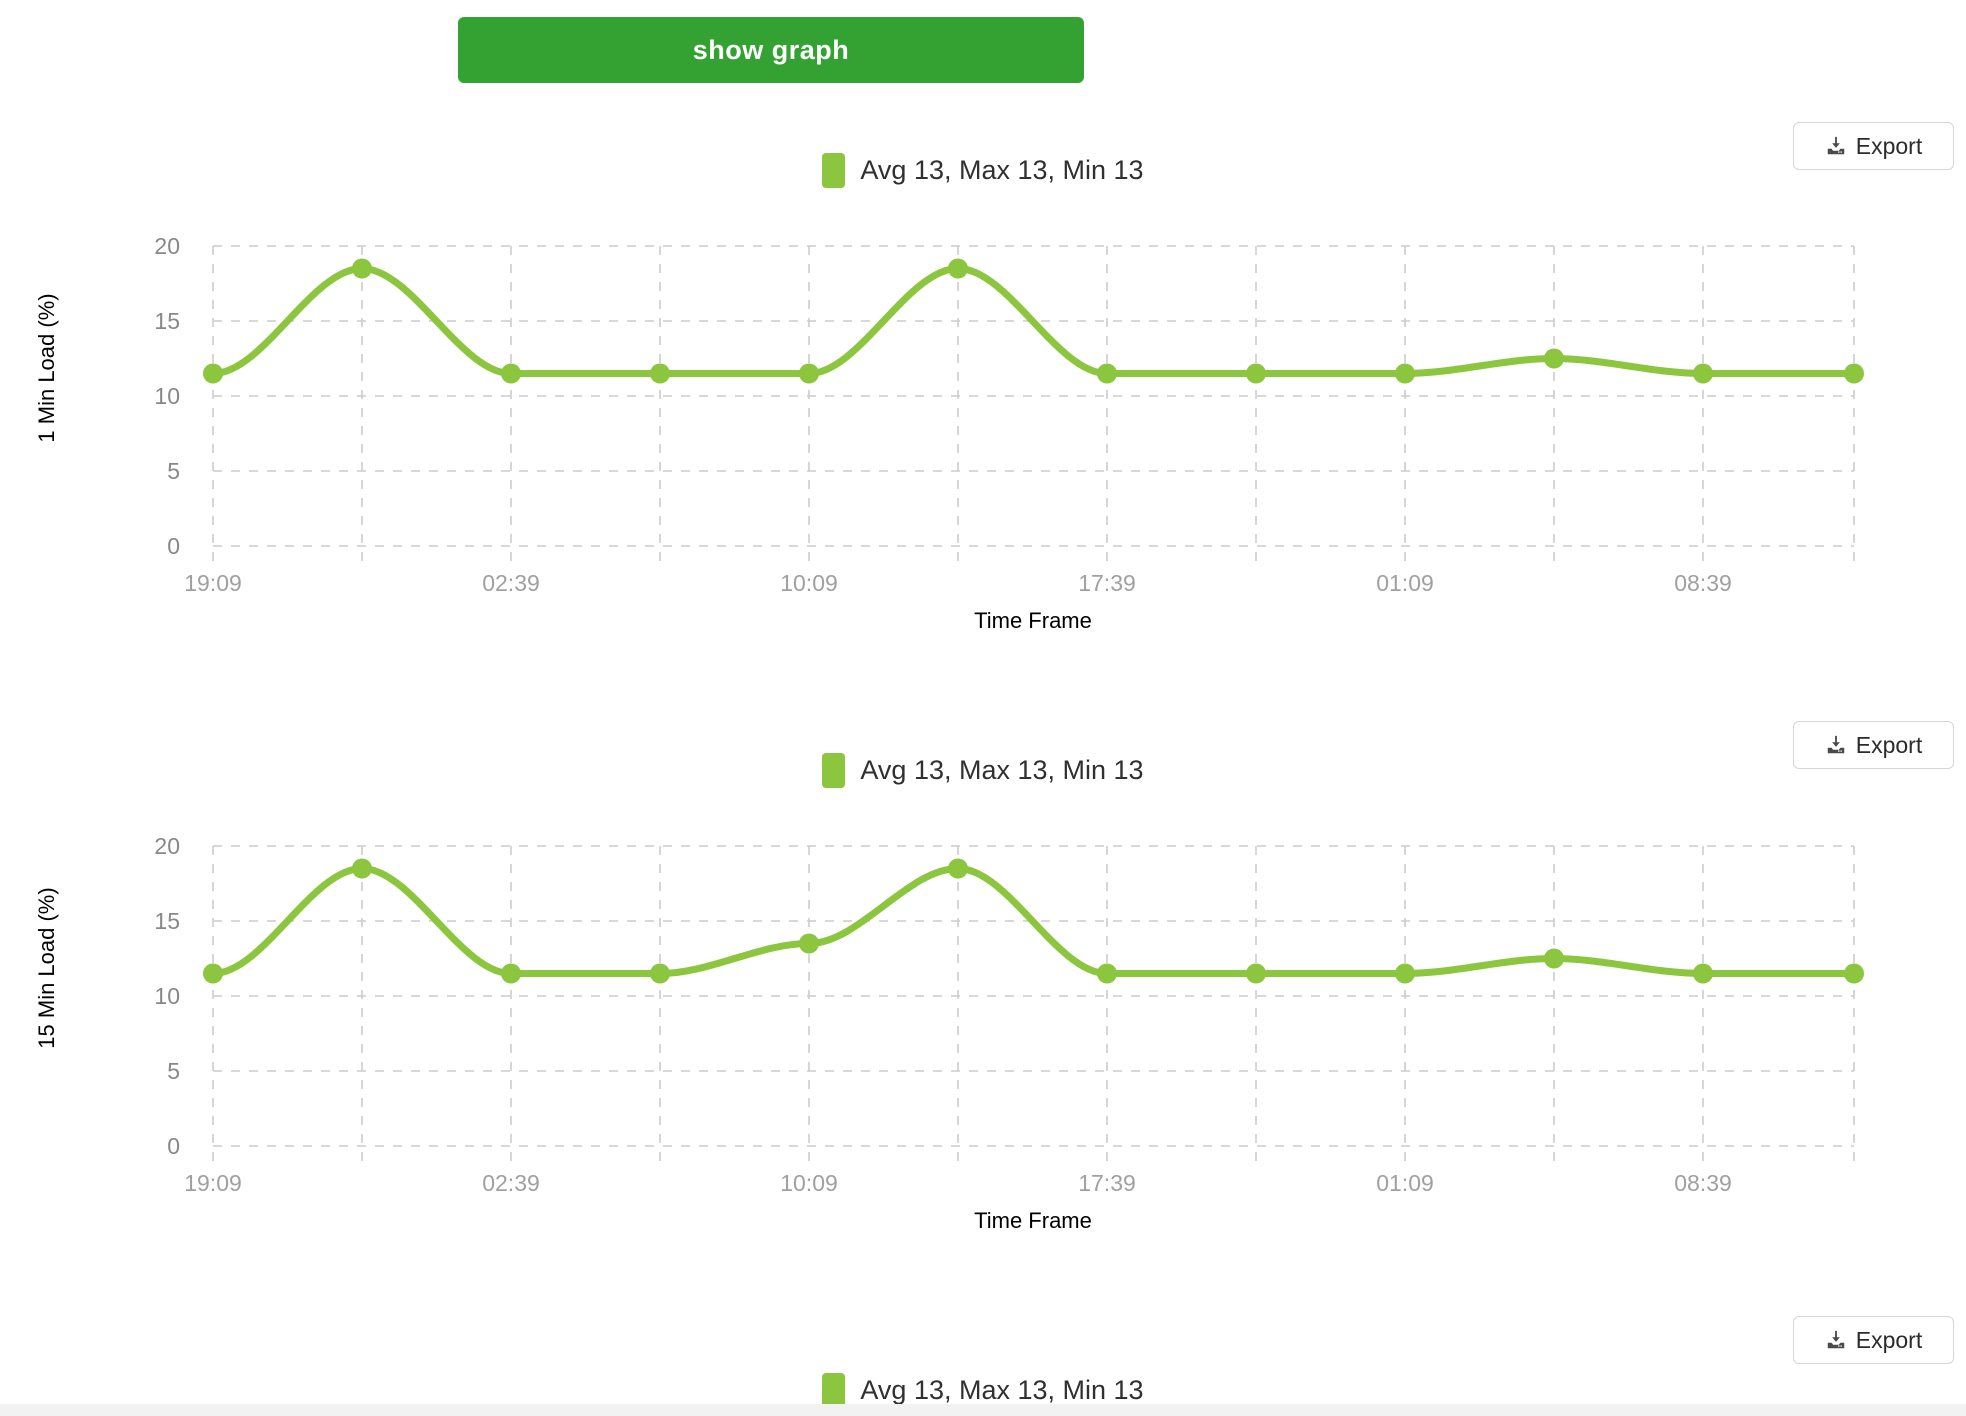  I want to click on chart-legend-2: Avg 13, Max 13, Min 13, so click(983, 770).